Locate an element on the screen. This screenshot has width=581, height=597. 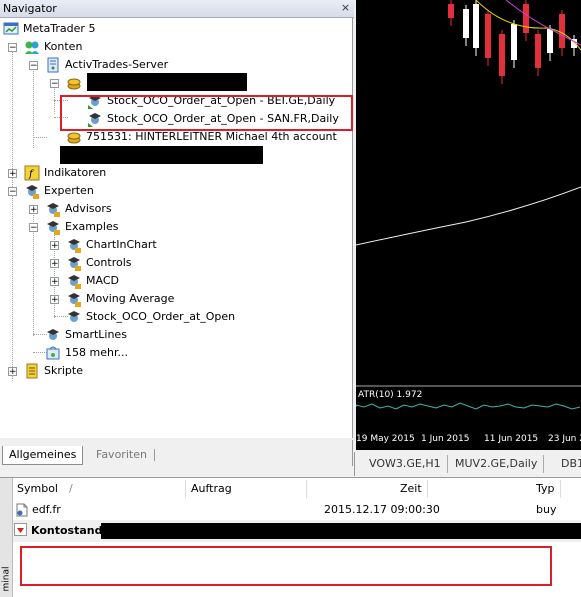
column-auftrag: Auftrag is located at coordinates (211, 489).